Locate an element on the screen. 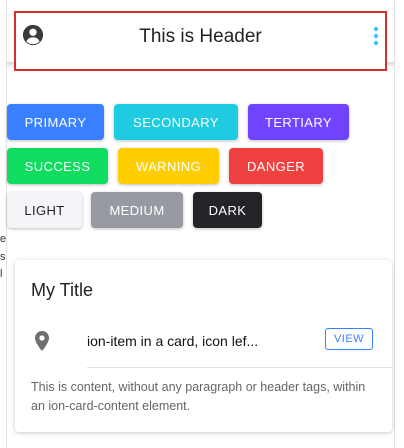 The image size is (404, 448). secondary-button: SECONDARY is located at coordinates (176, 122).